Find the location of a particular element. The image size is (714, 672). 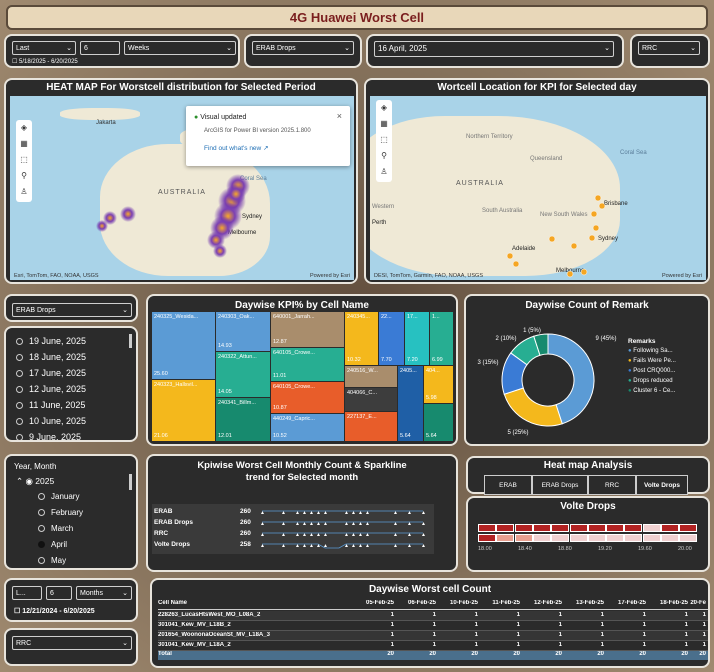

date-option: 11 June, 2025 is located at coordinates (50, 405).